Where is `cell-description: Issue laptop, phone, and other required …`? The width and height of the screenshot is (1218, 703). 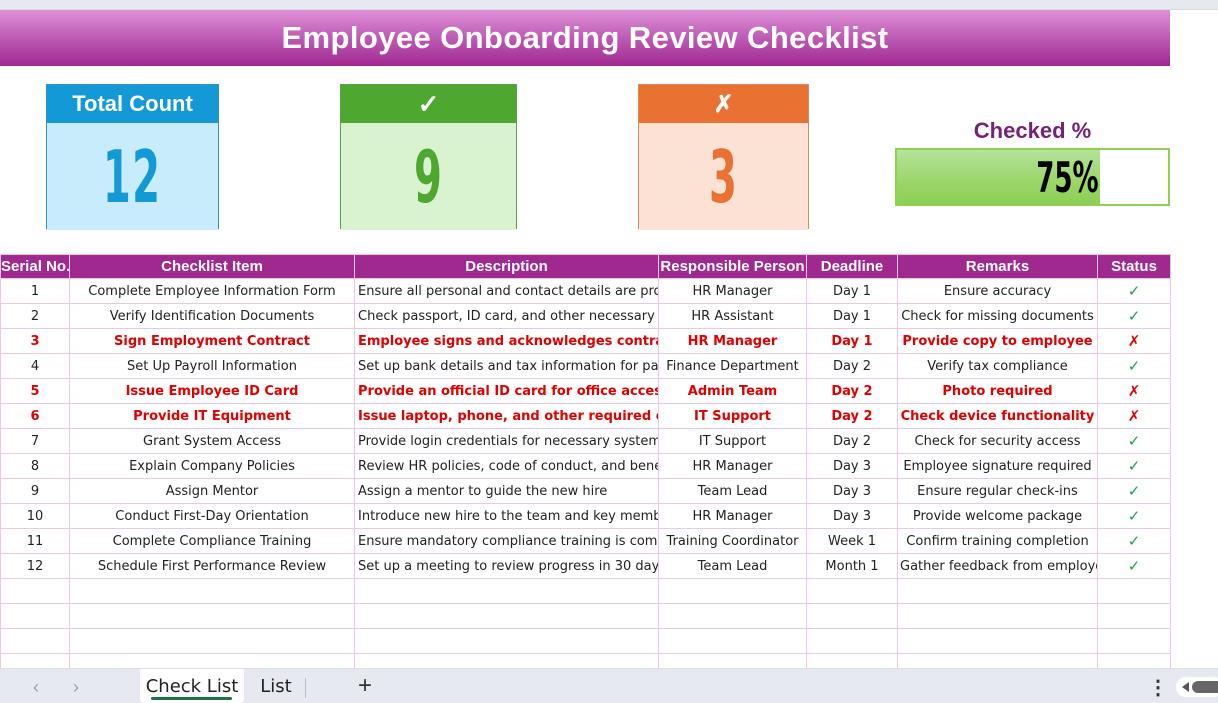
cell-description: Issue laptop, phone, and other required … is located at coordinates (506, 416).